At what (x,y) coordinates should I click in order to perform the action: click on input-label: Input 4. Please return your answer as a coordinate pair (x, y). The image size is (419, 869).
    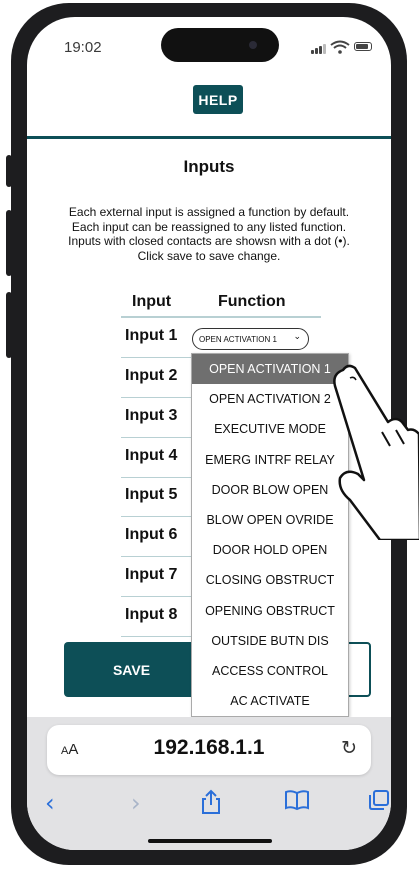
    Looking at the image, I should click on (151, 455).